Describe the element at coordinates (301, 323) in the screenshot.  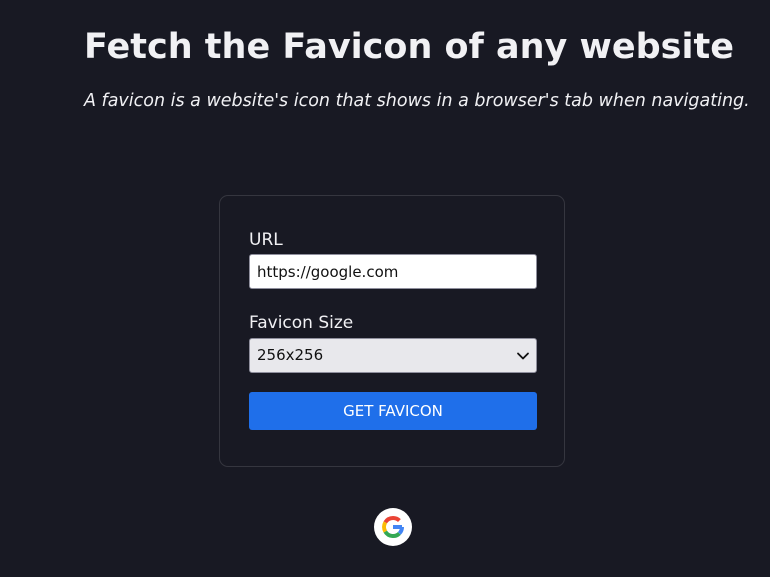
I see `favicon-size-label: Favicon Size` at that location.